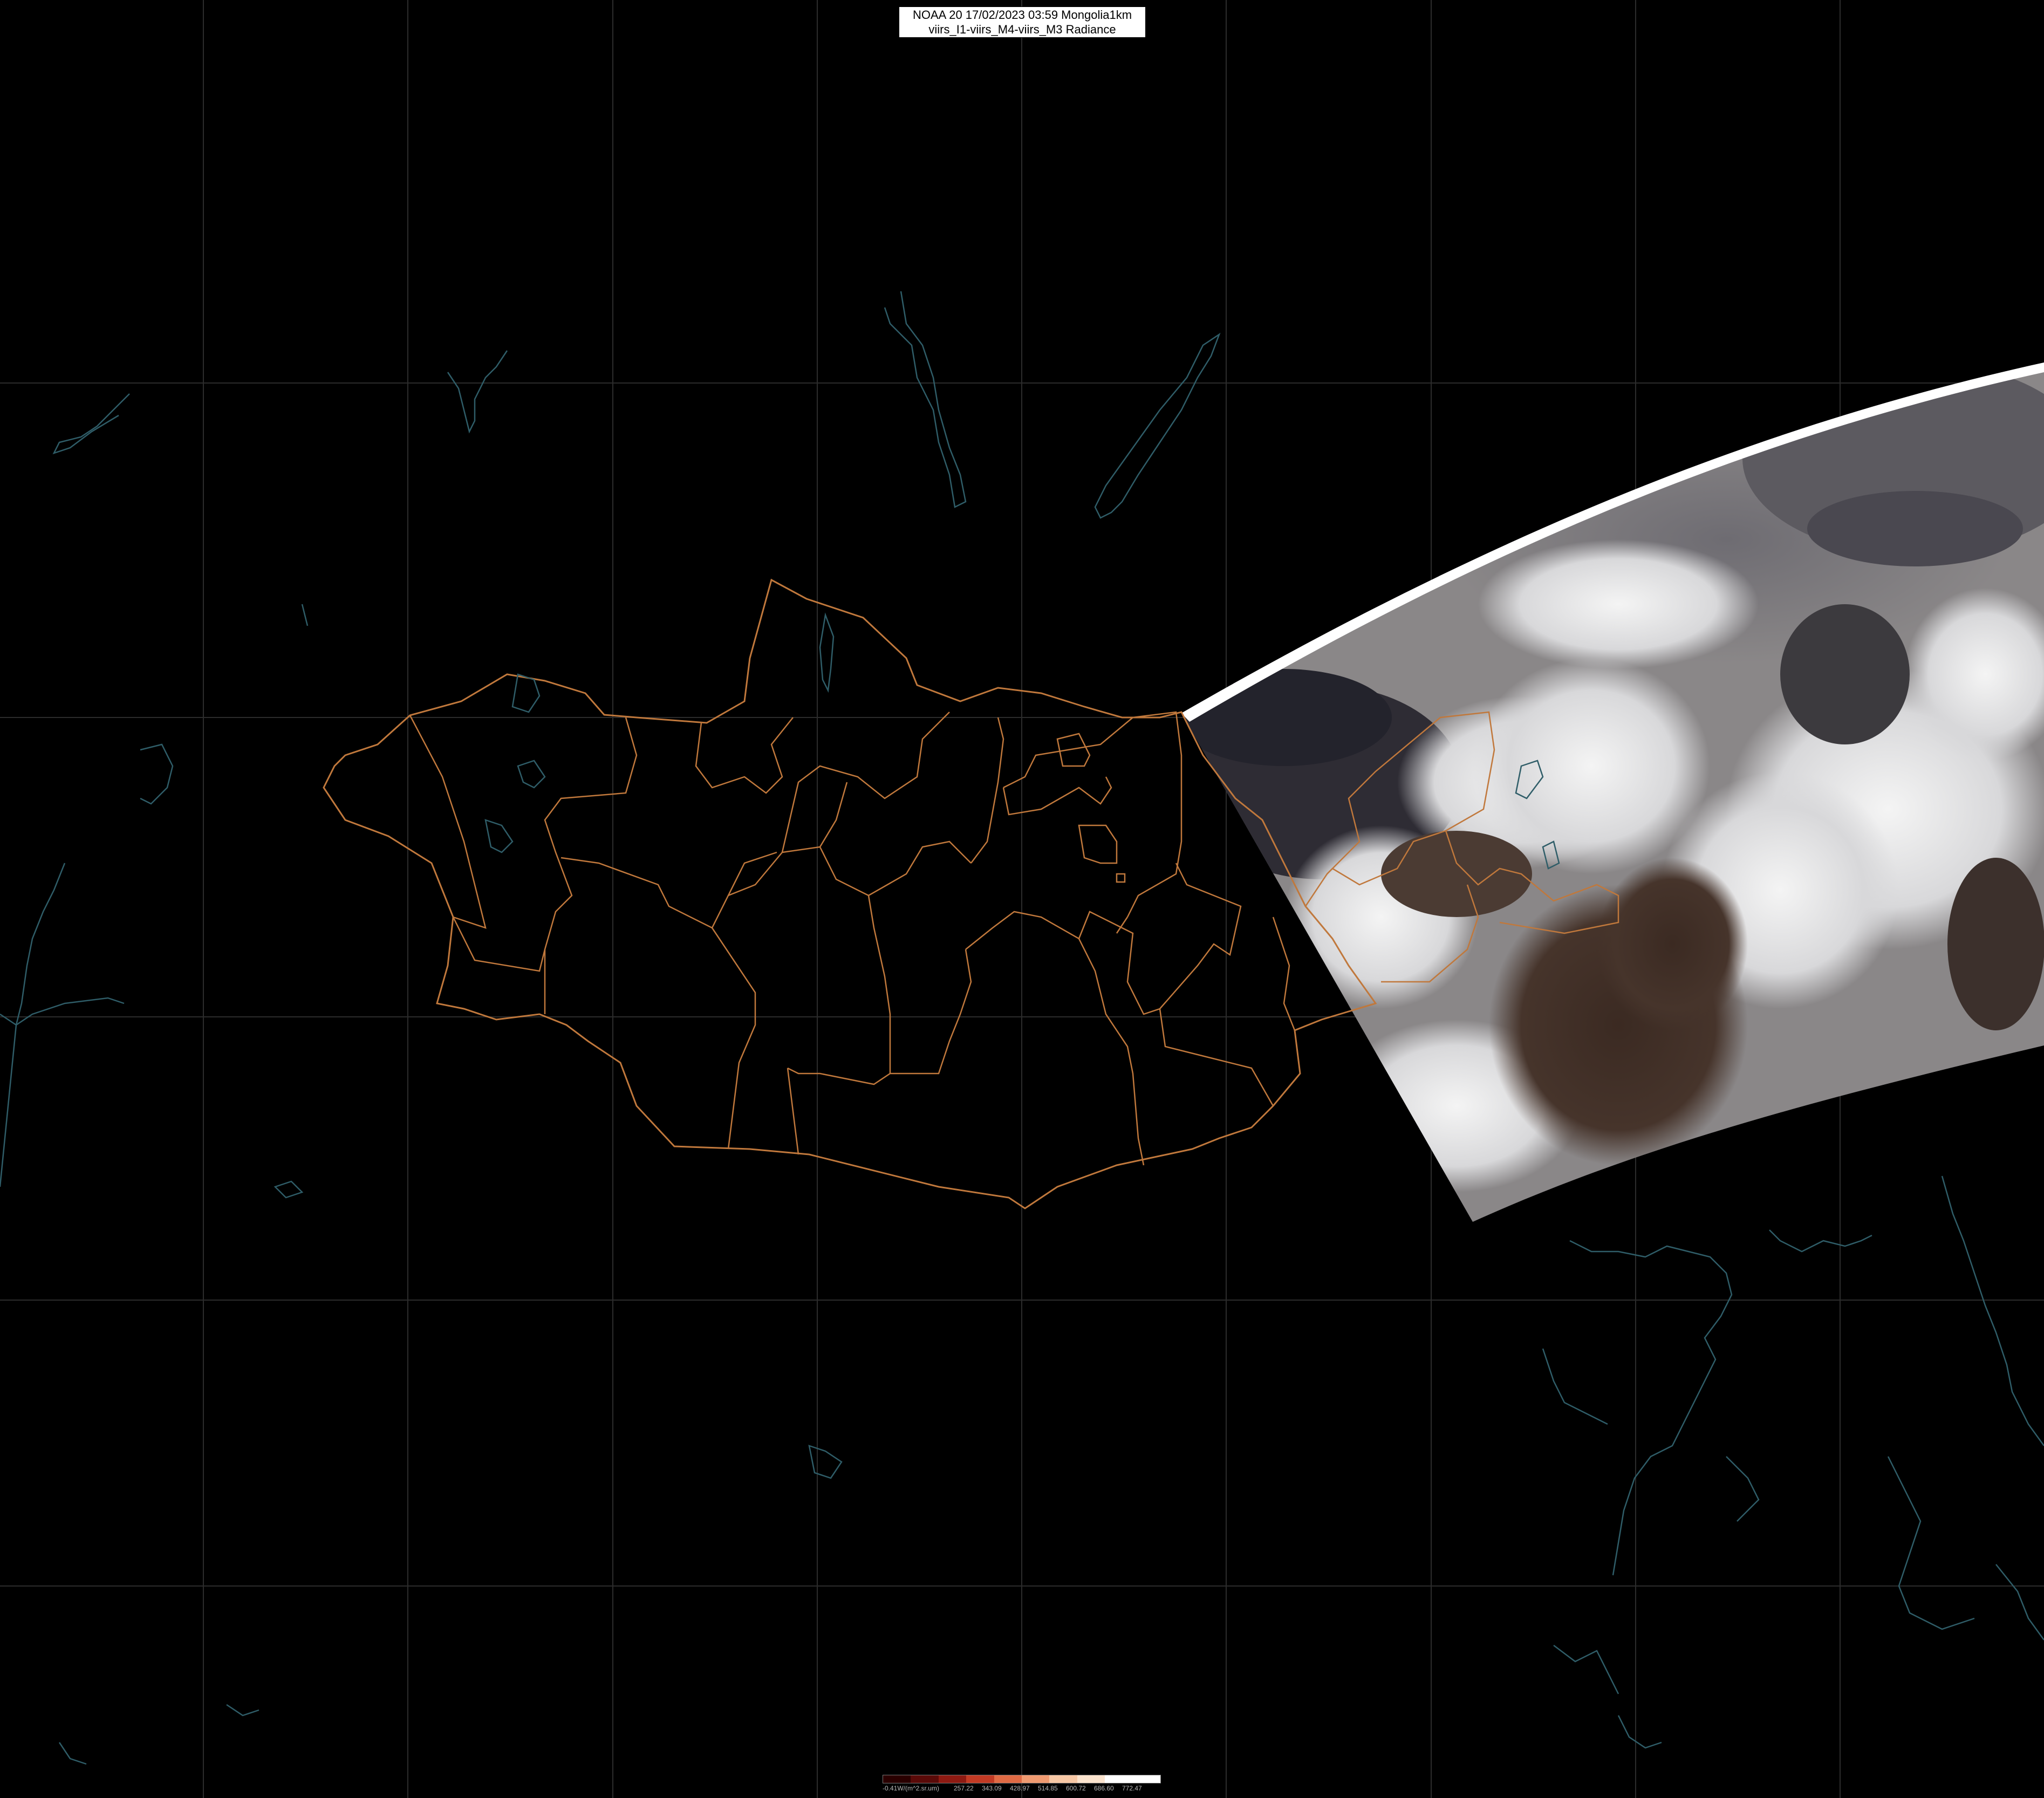 Image resolution: width=2044 pixels, height=1798 pixels. What do you see at coordinates (1022, 30) in the screenshot?
I see `title-line-2: viirs_I1-viirs_M4-viirs_M3 Radiance` at bounding box center [1022, 30].